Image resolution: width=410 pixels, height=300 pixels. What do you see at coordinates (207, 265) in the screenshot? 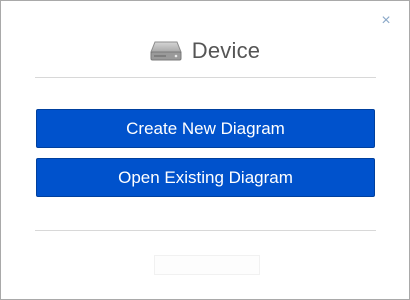
I see `faint-footer-area` at bounding box center [207, 265].